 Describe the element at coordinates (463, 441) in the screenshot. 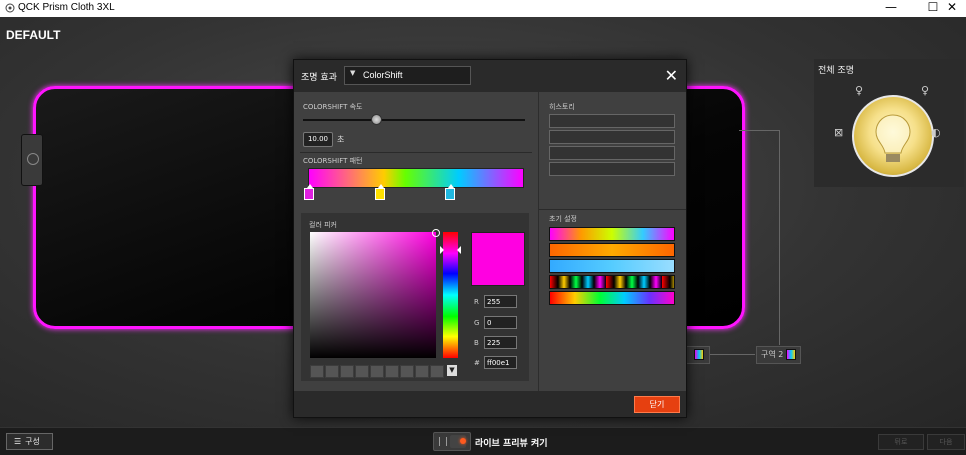

I see `live-indicator-dot` at that location.